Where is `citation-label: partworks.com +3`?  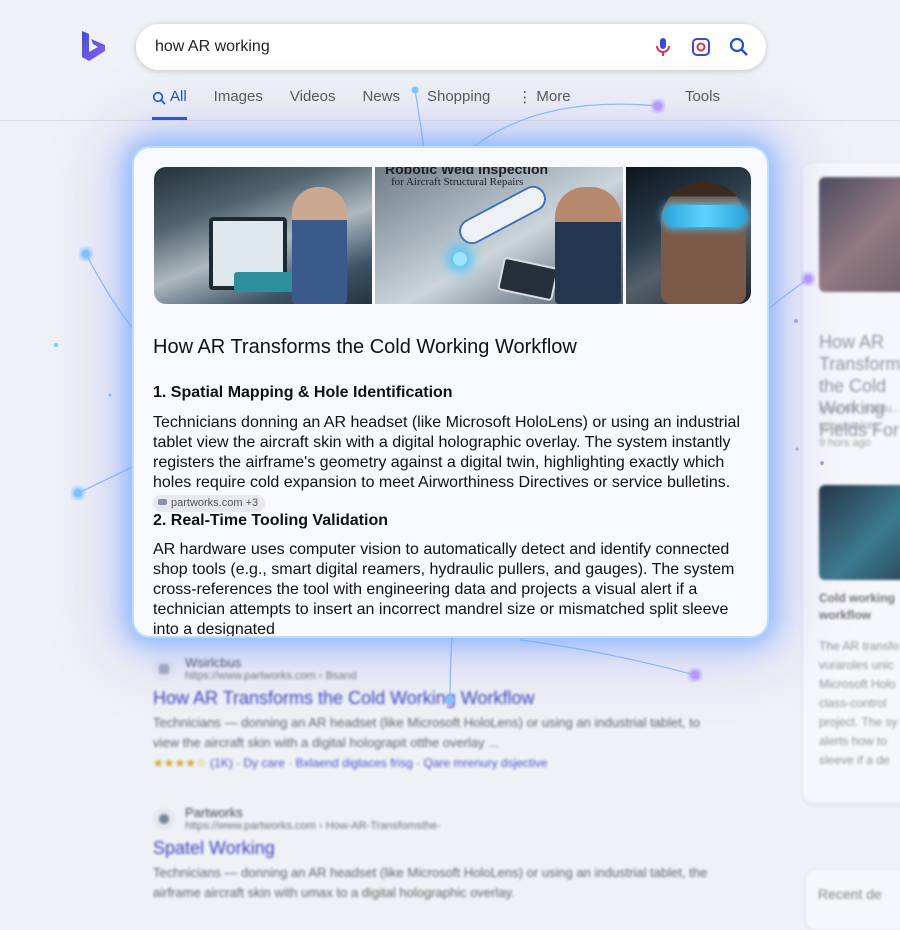
citation-label: partworks.com +3 is located at coordinates (215, 503).